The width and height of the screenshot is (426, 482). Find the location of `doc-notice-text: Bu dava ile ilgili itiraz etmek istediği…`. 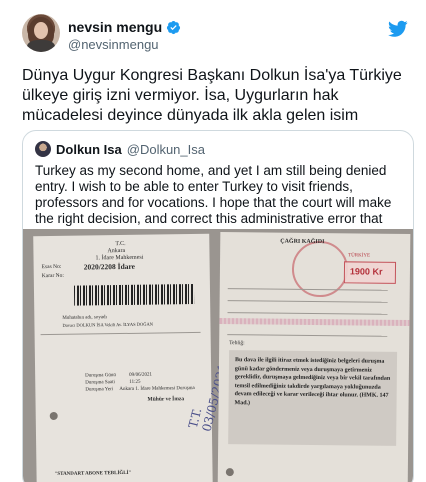

doc-notice-text: Bu dava ile ilgili itiraz etmek istediği… is located at coordinates (312, 382).